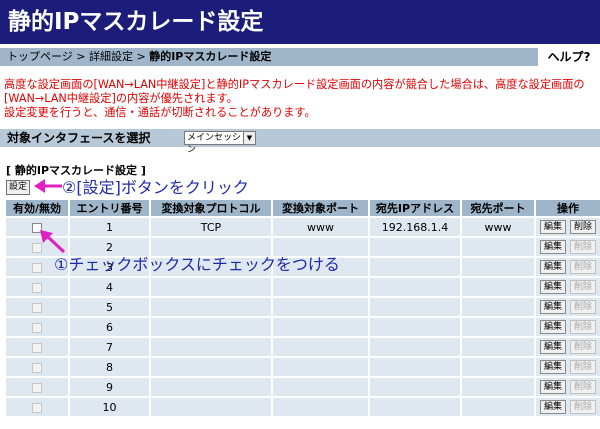 The image size is (600, 429). I want to click on column-header: 変換対象ポート, so click(320, 208).